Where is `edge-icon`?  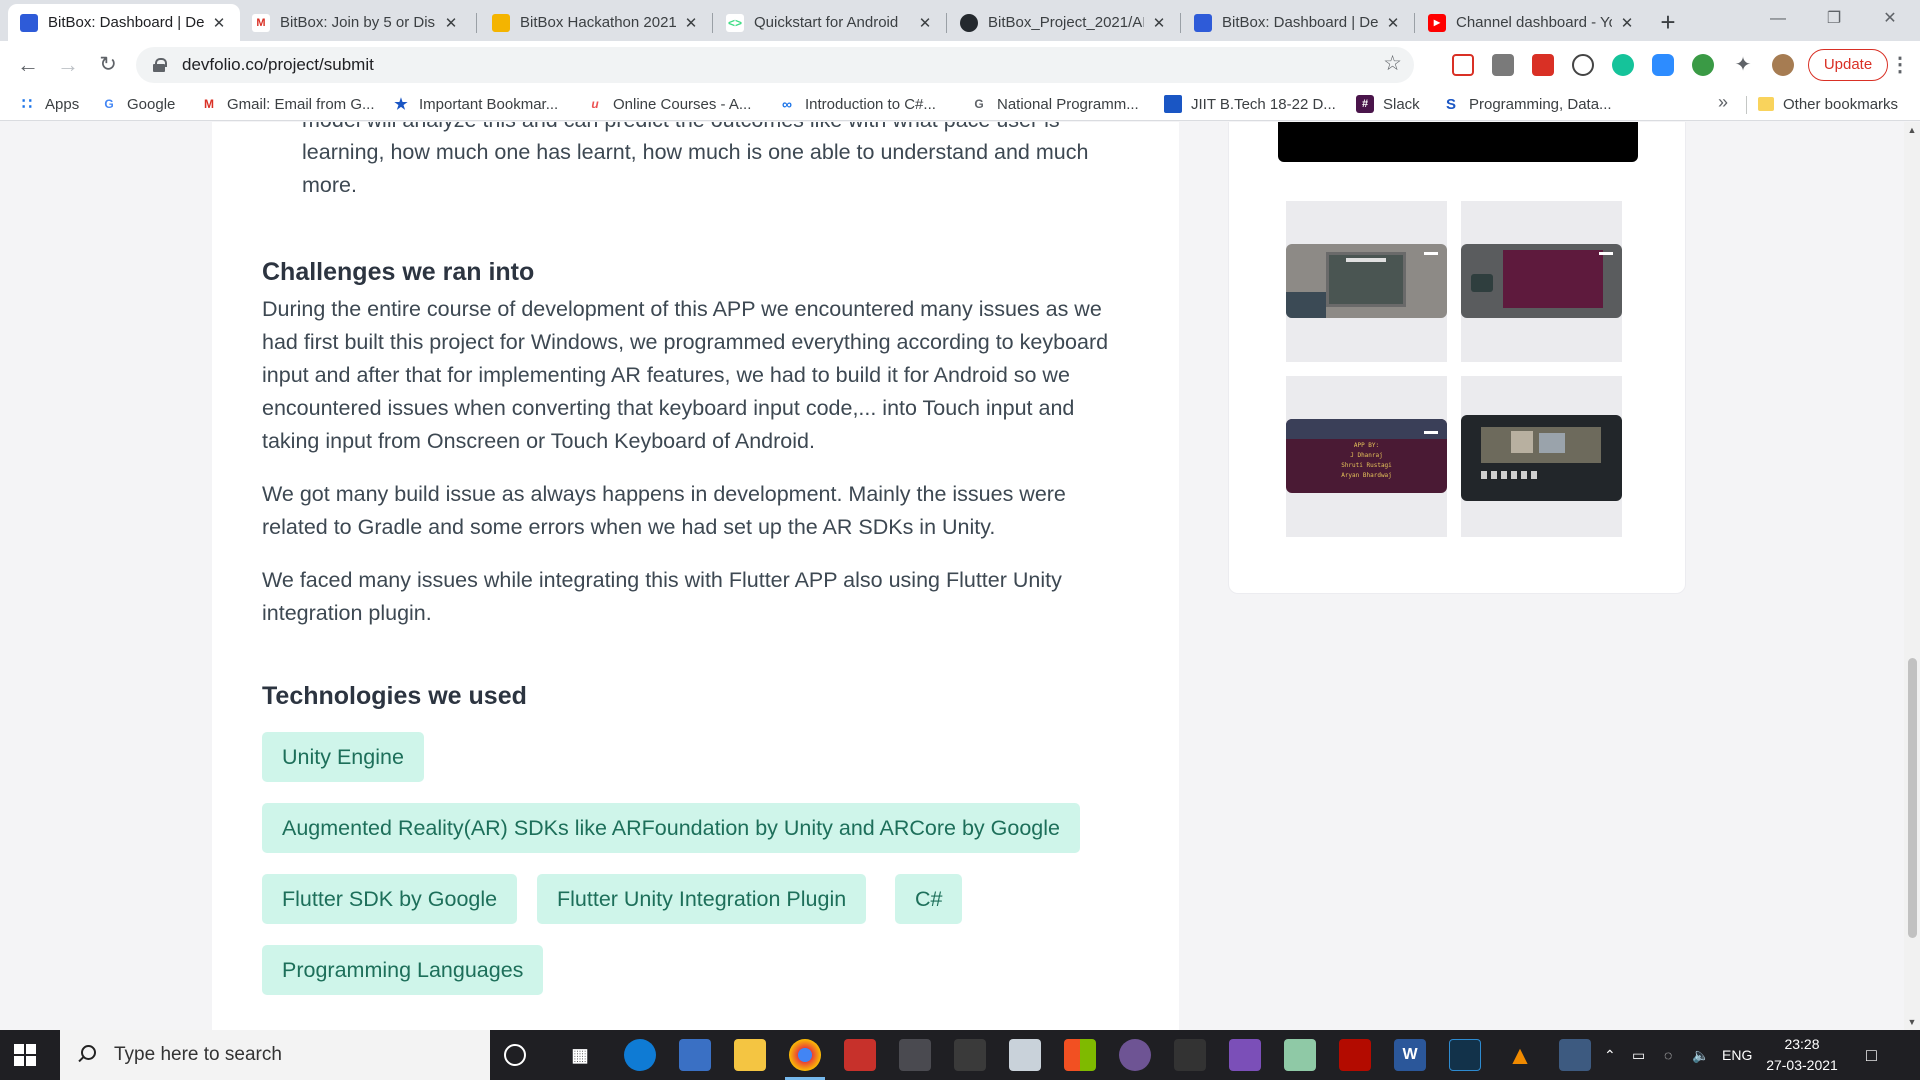
edge-icon is located at coordinates (640, 1055).